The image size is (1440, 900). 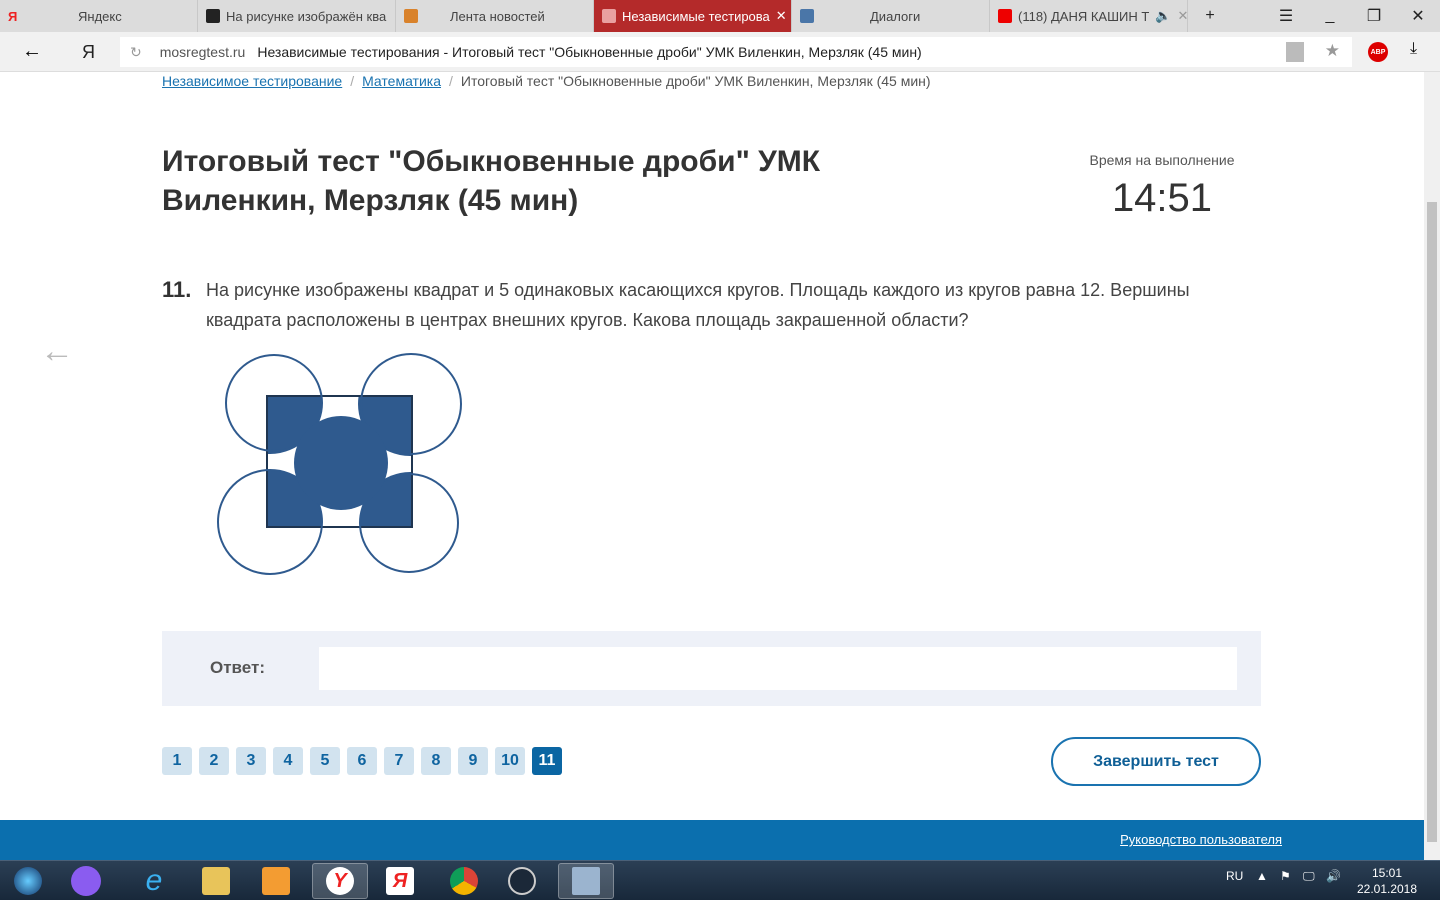 What do you see at coordinates (1286, 16) in the screenshot?
I see `menu-icon: ☰` at bounding box center [1286, 16].